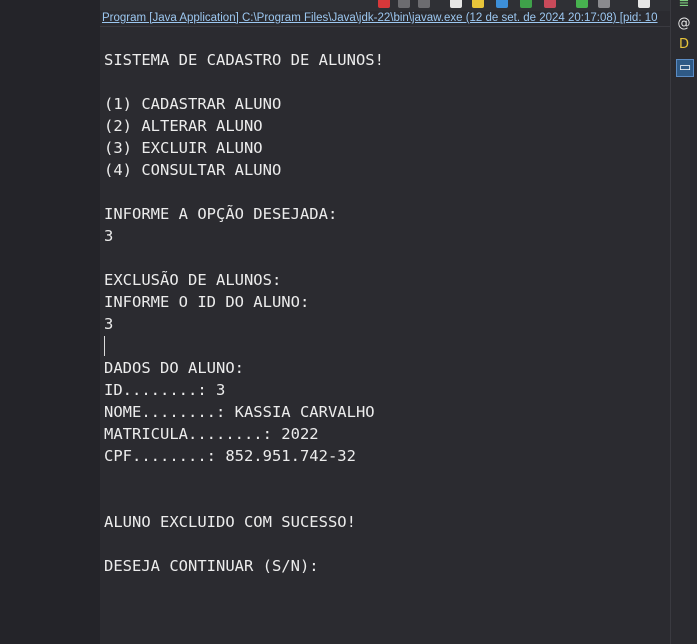 Image resolution: width=697 pixels, height=644 pixels. What do you see at coordinates (183, 126) in the screenshot?
I see `console-line: (2) ALTERAR ALUNO` at bounding box center [183, 126].